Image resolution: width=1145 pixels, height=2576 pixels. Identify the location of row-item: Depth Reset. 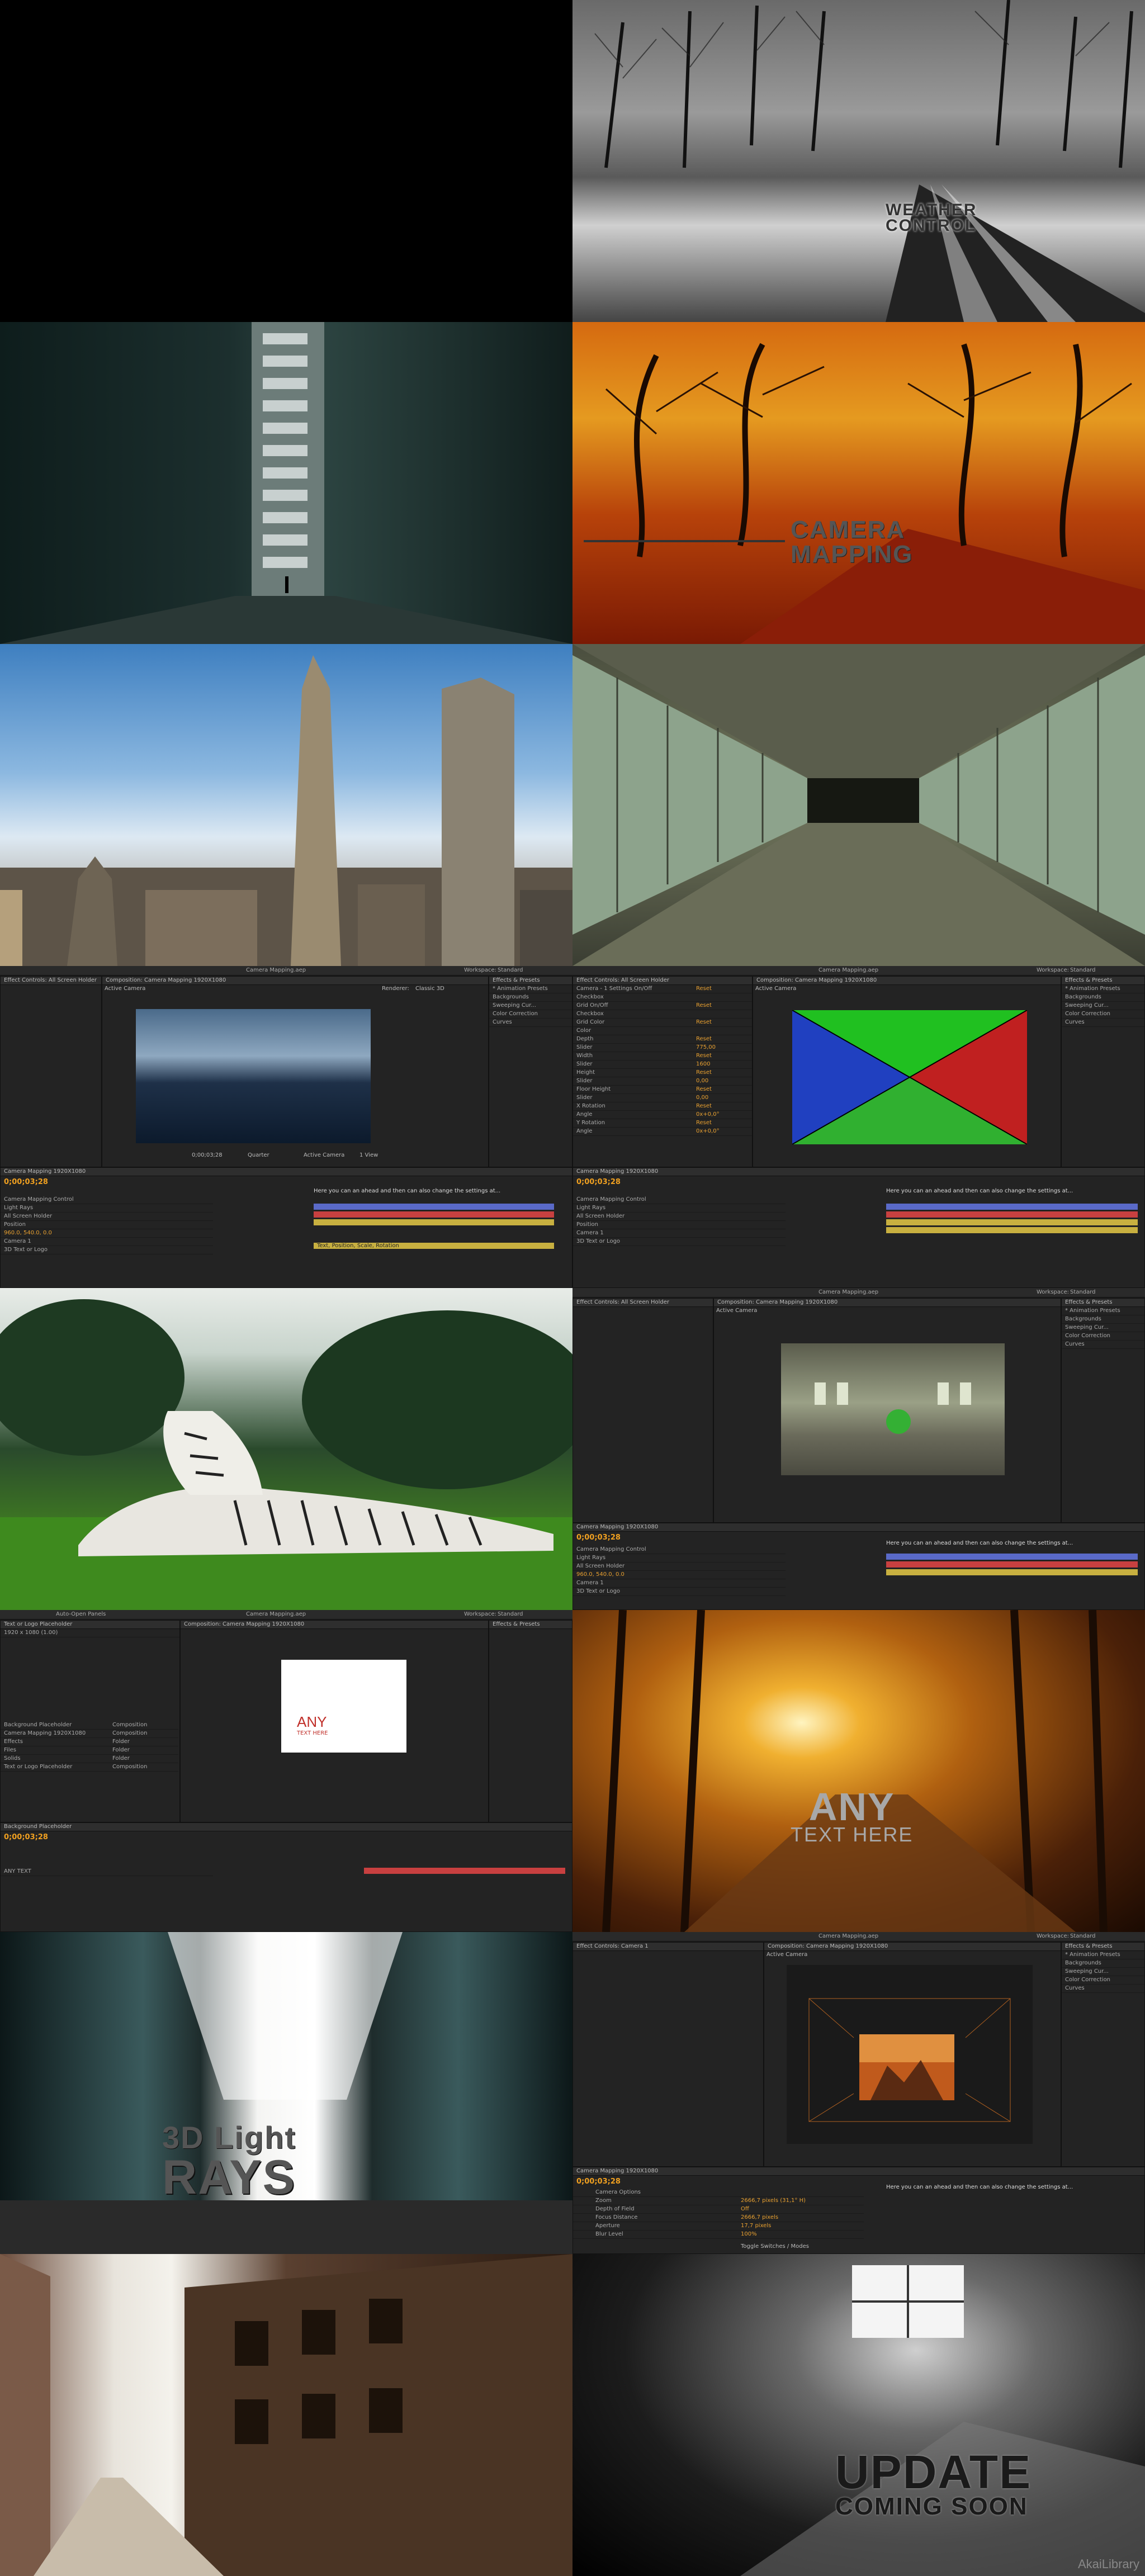
(662, 1039).